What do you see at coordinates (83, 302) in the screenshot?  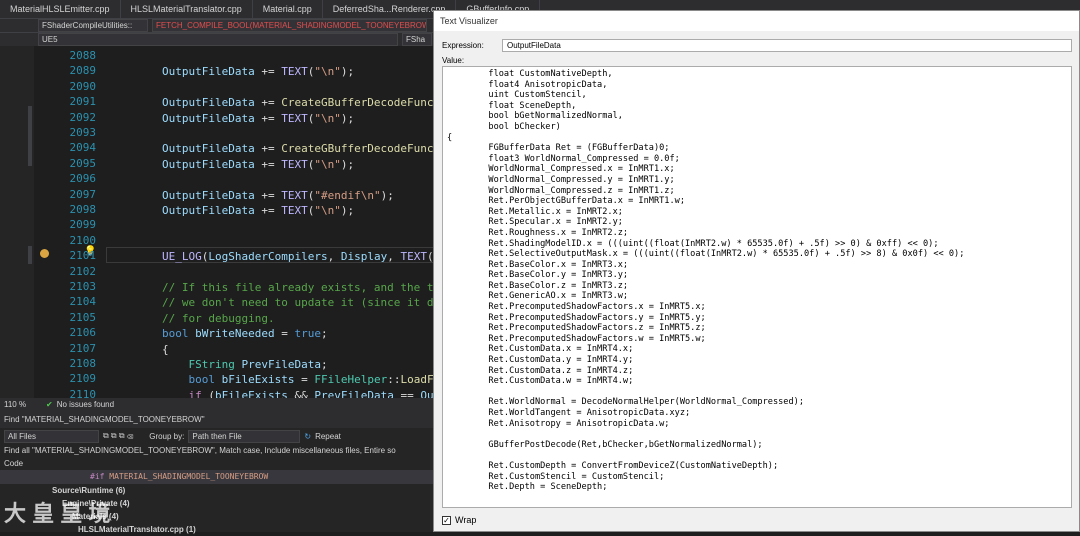 I see `line-number: 2104` at bounding box center [83, 302].